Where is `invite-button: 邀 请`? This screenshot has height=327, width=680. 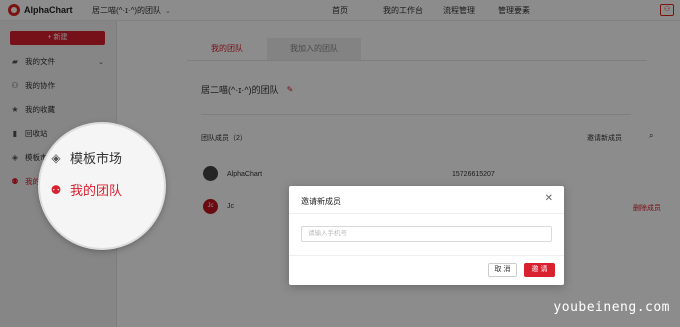
invite-button: 邀 请 is located at coordinates (539, 270).